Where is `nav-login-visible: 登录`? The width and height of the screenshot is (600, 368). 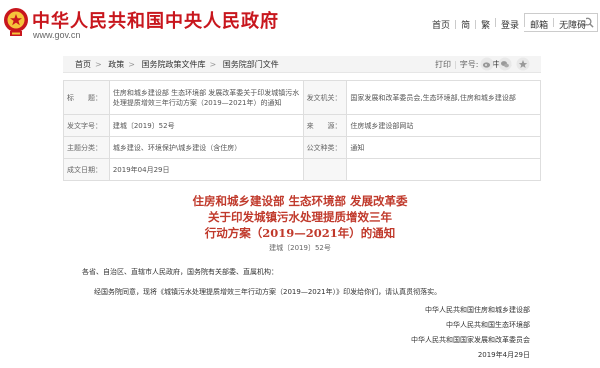
nav-login-visible: 登录 is located at coordinates (510, 24).